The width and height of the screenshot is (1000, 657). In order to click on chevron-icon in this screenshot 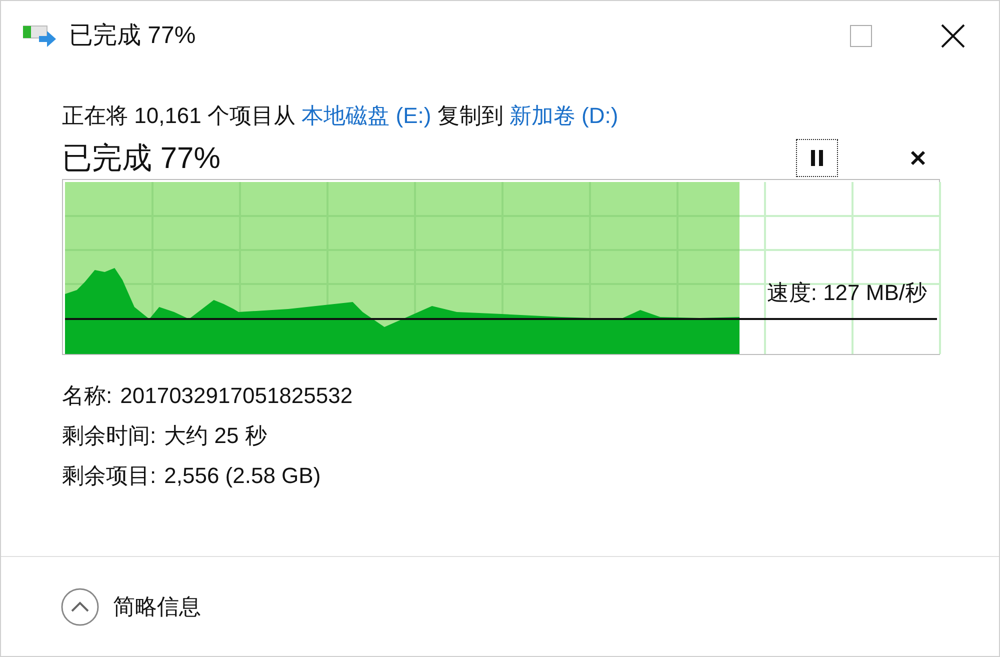, I will do `click(80, 607)`.